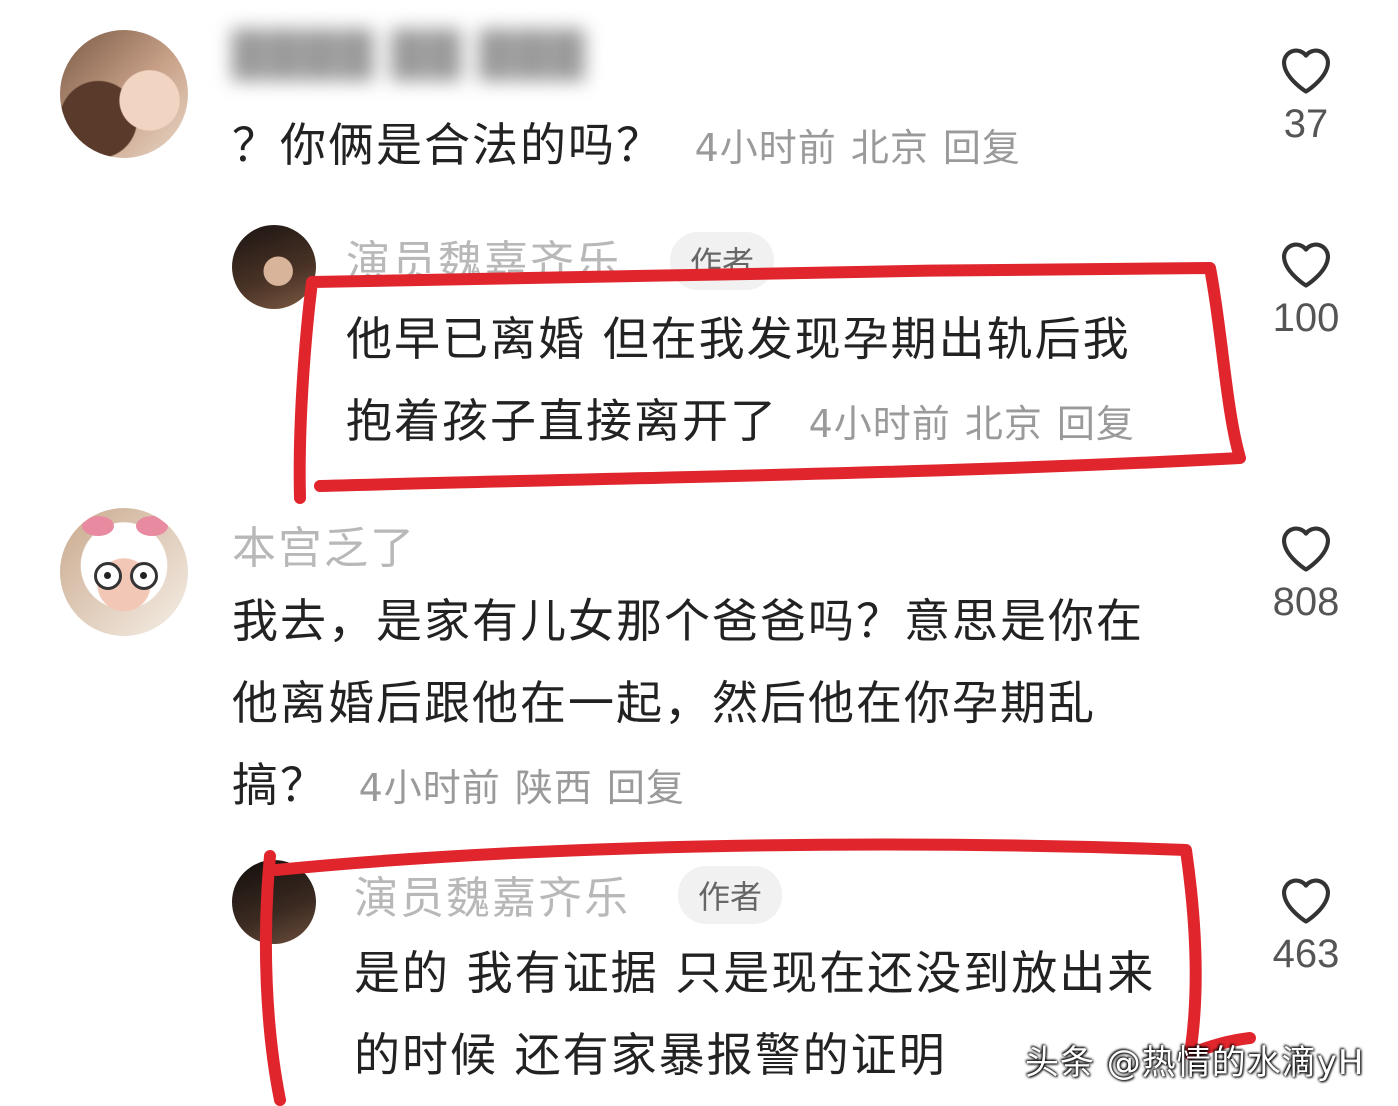  What do you see at coordinates (1306, 954) in the screenshot?
I see `like-count: 463` at bounding box center [1306, 954].